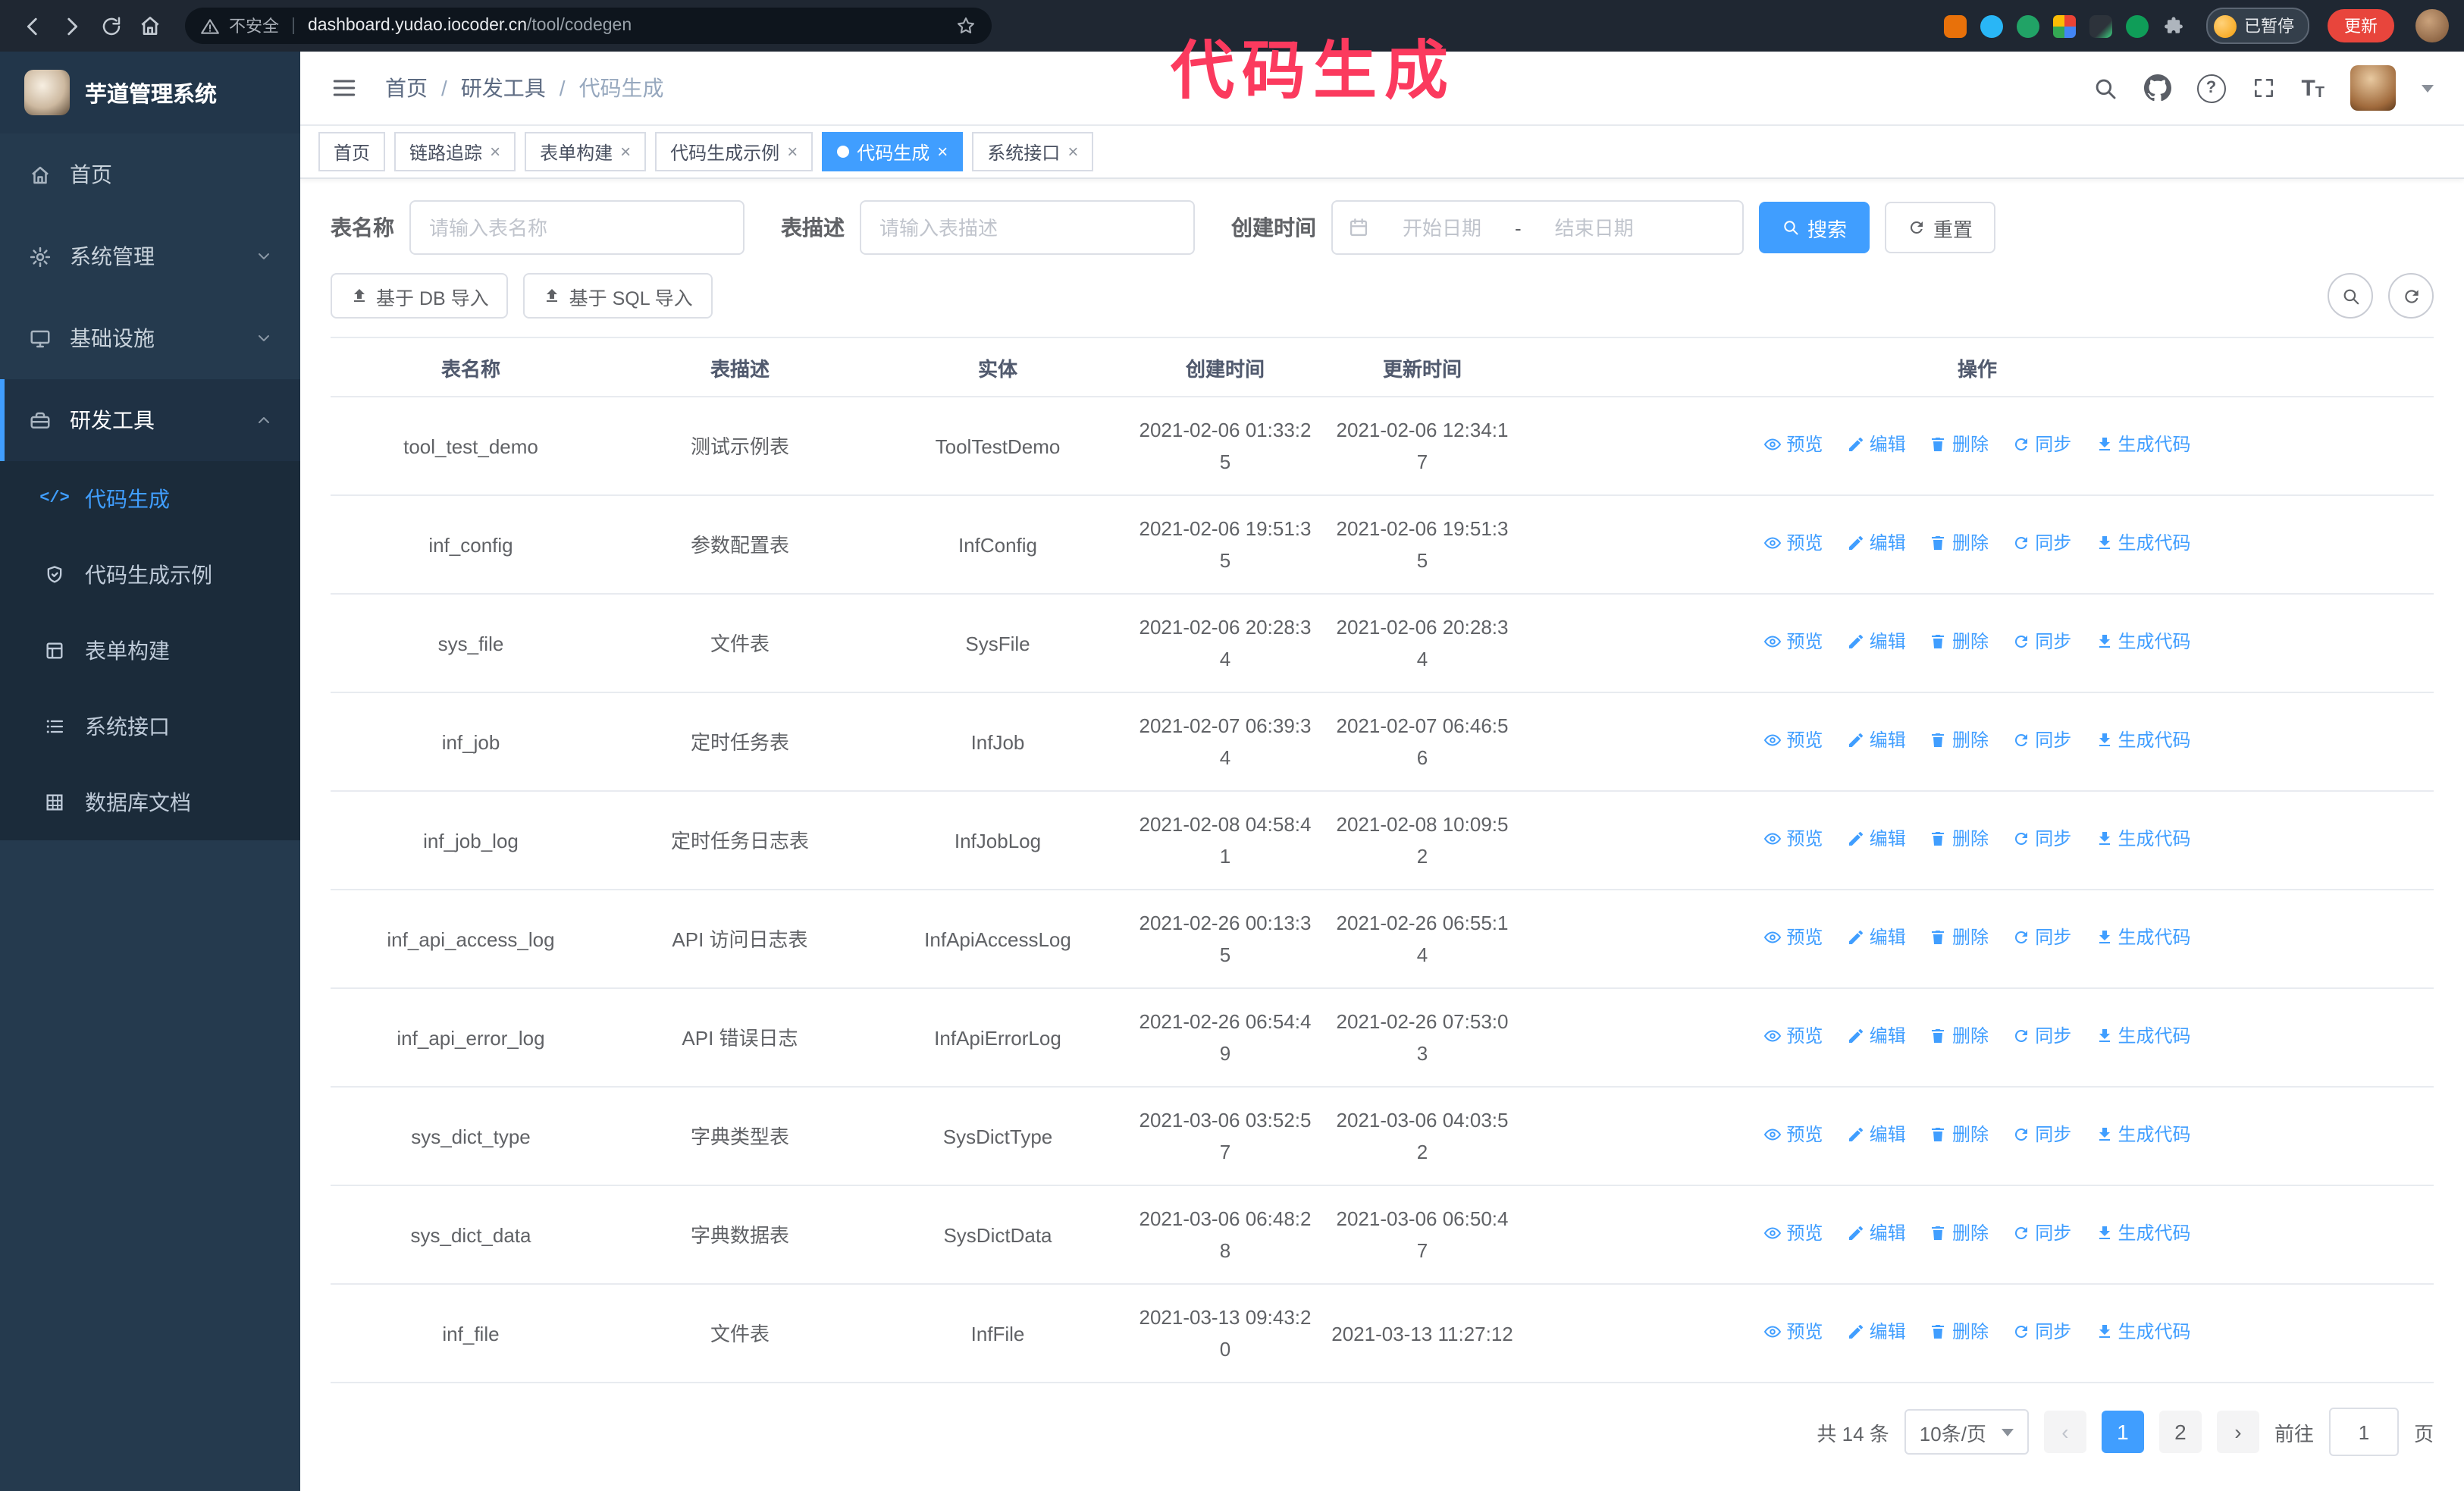  I want to click on help-icon: ?, so click(2211, 88).